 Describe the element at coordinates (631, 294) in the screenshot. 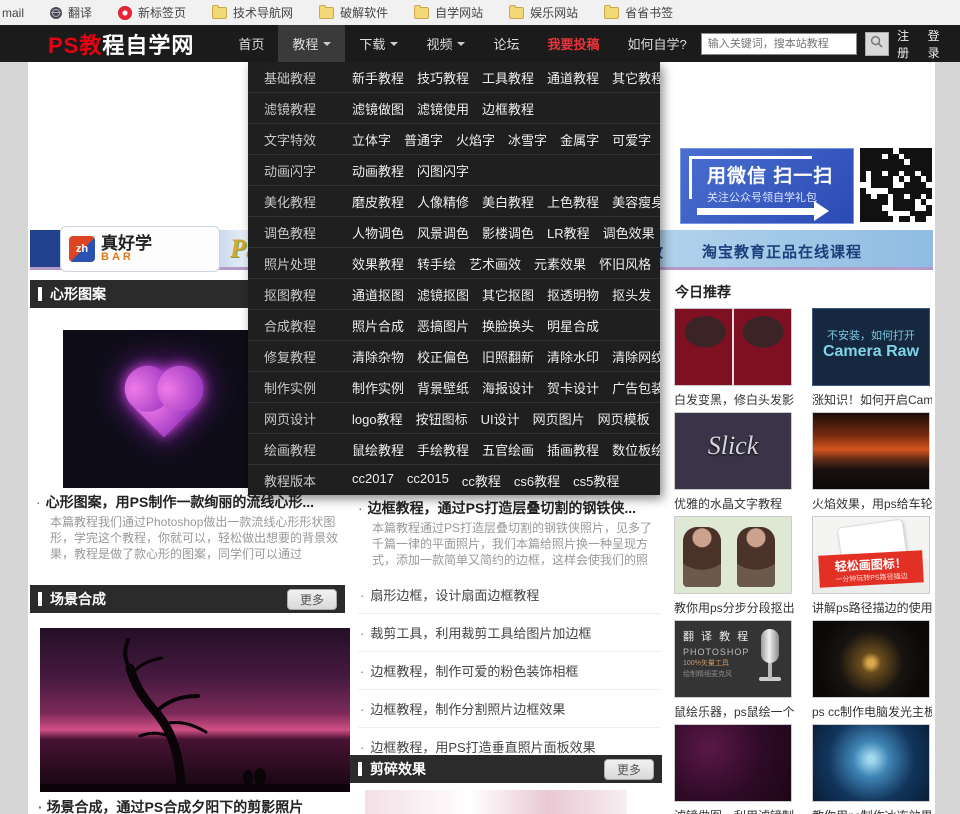

I see `mega-link: 抠头发` at that location.